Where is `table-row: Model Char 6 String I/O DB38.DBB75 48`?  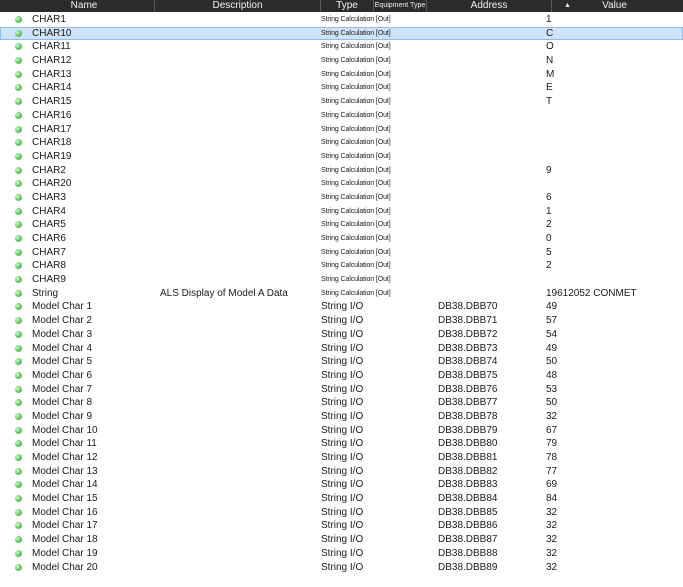
table-row: Model Char 6 String I/O DB38.DBB75 48 is located at coordinates (341, 376).